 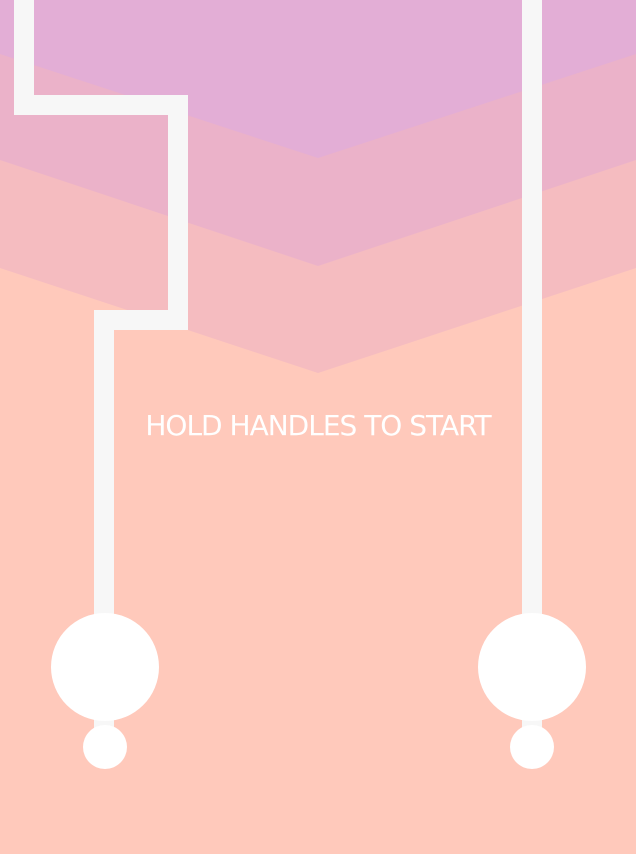 I want to click on start-prompt: HOLD HANDLES TO START, so click(x=318, y=425).